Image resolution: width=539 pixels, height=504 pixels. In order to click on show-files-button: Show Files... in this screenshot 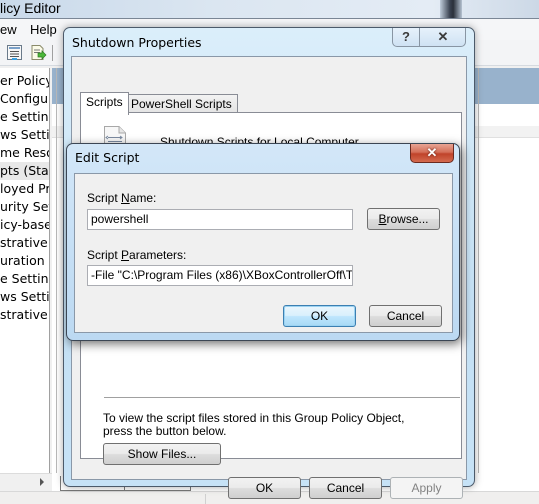, I will do `click(162, 454)`.